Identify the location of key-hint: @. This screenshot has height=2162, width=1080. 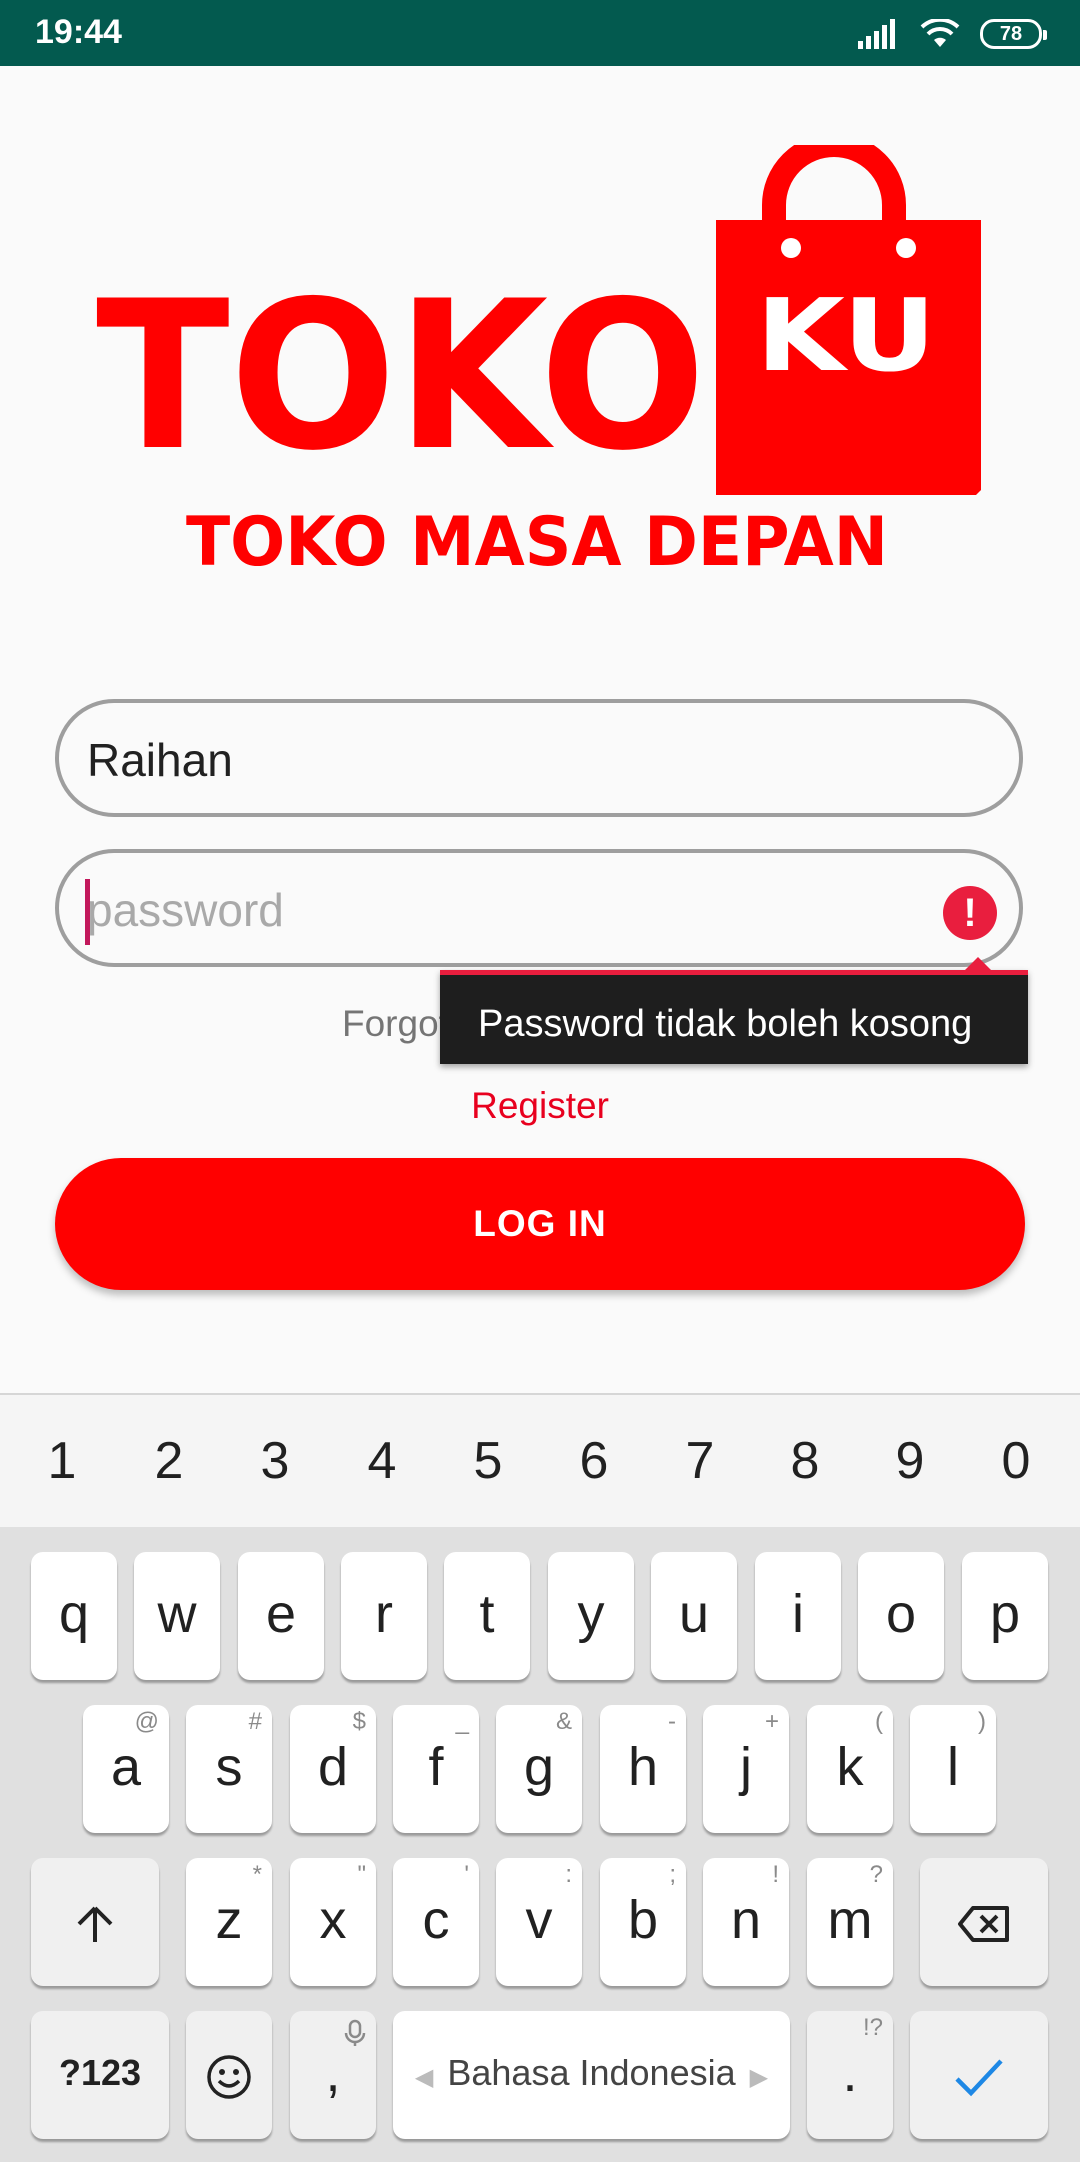
(146, 1721).